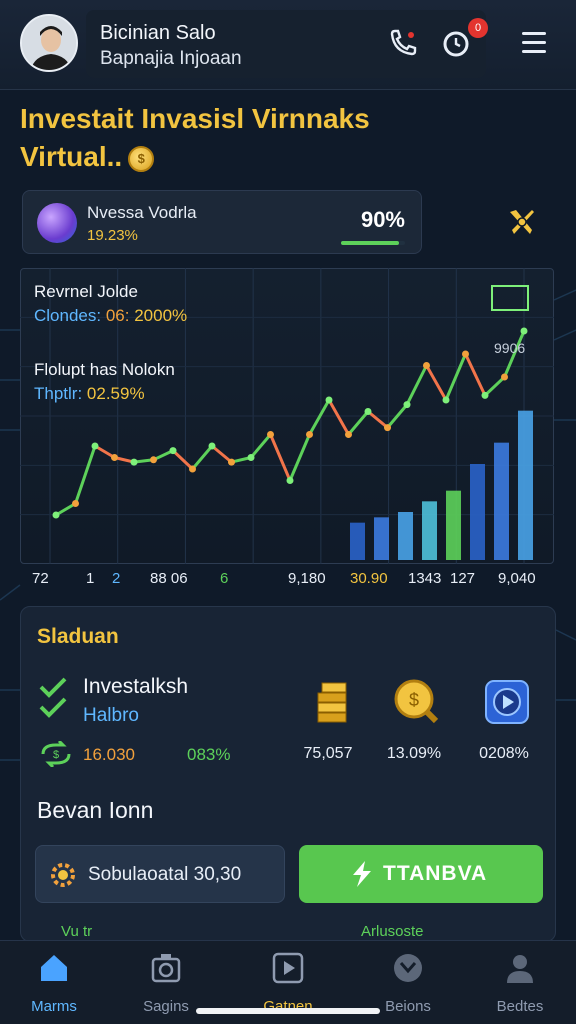 This screenshot has height=1024, width=576. Describe the element at coordinates (112, 235) in the screenshot. I see `stat-change: 19.23%` at that location.